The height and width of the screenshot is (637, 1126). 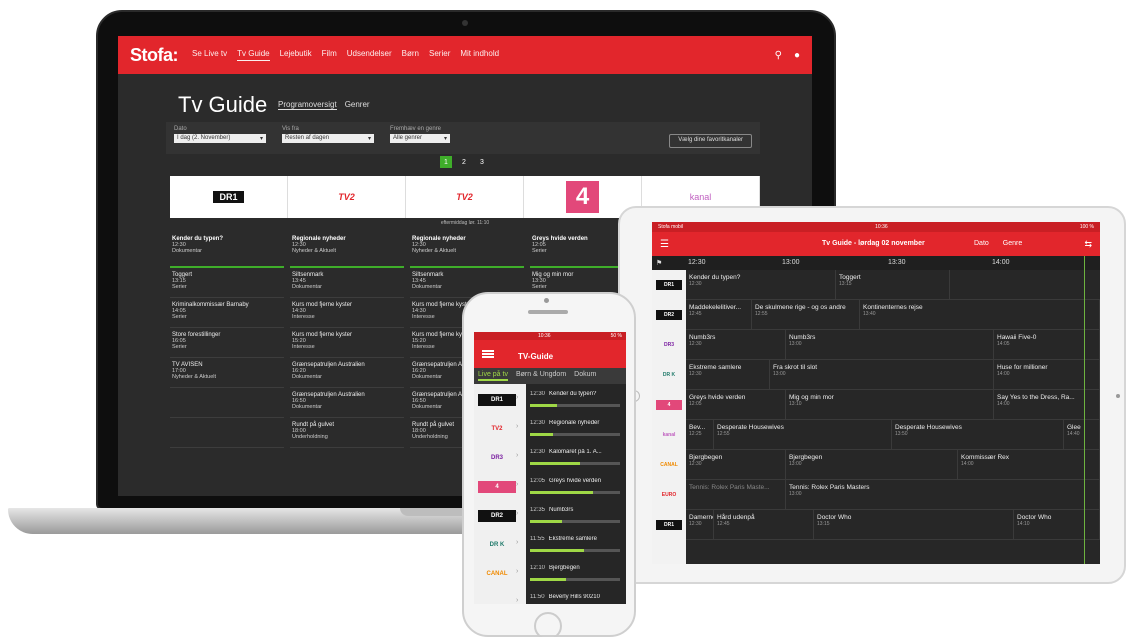 I want to click on program-block: Tennis: Rolex Paris Masters 13:00, so click(x=943, y=494).